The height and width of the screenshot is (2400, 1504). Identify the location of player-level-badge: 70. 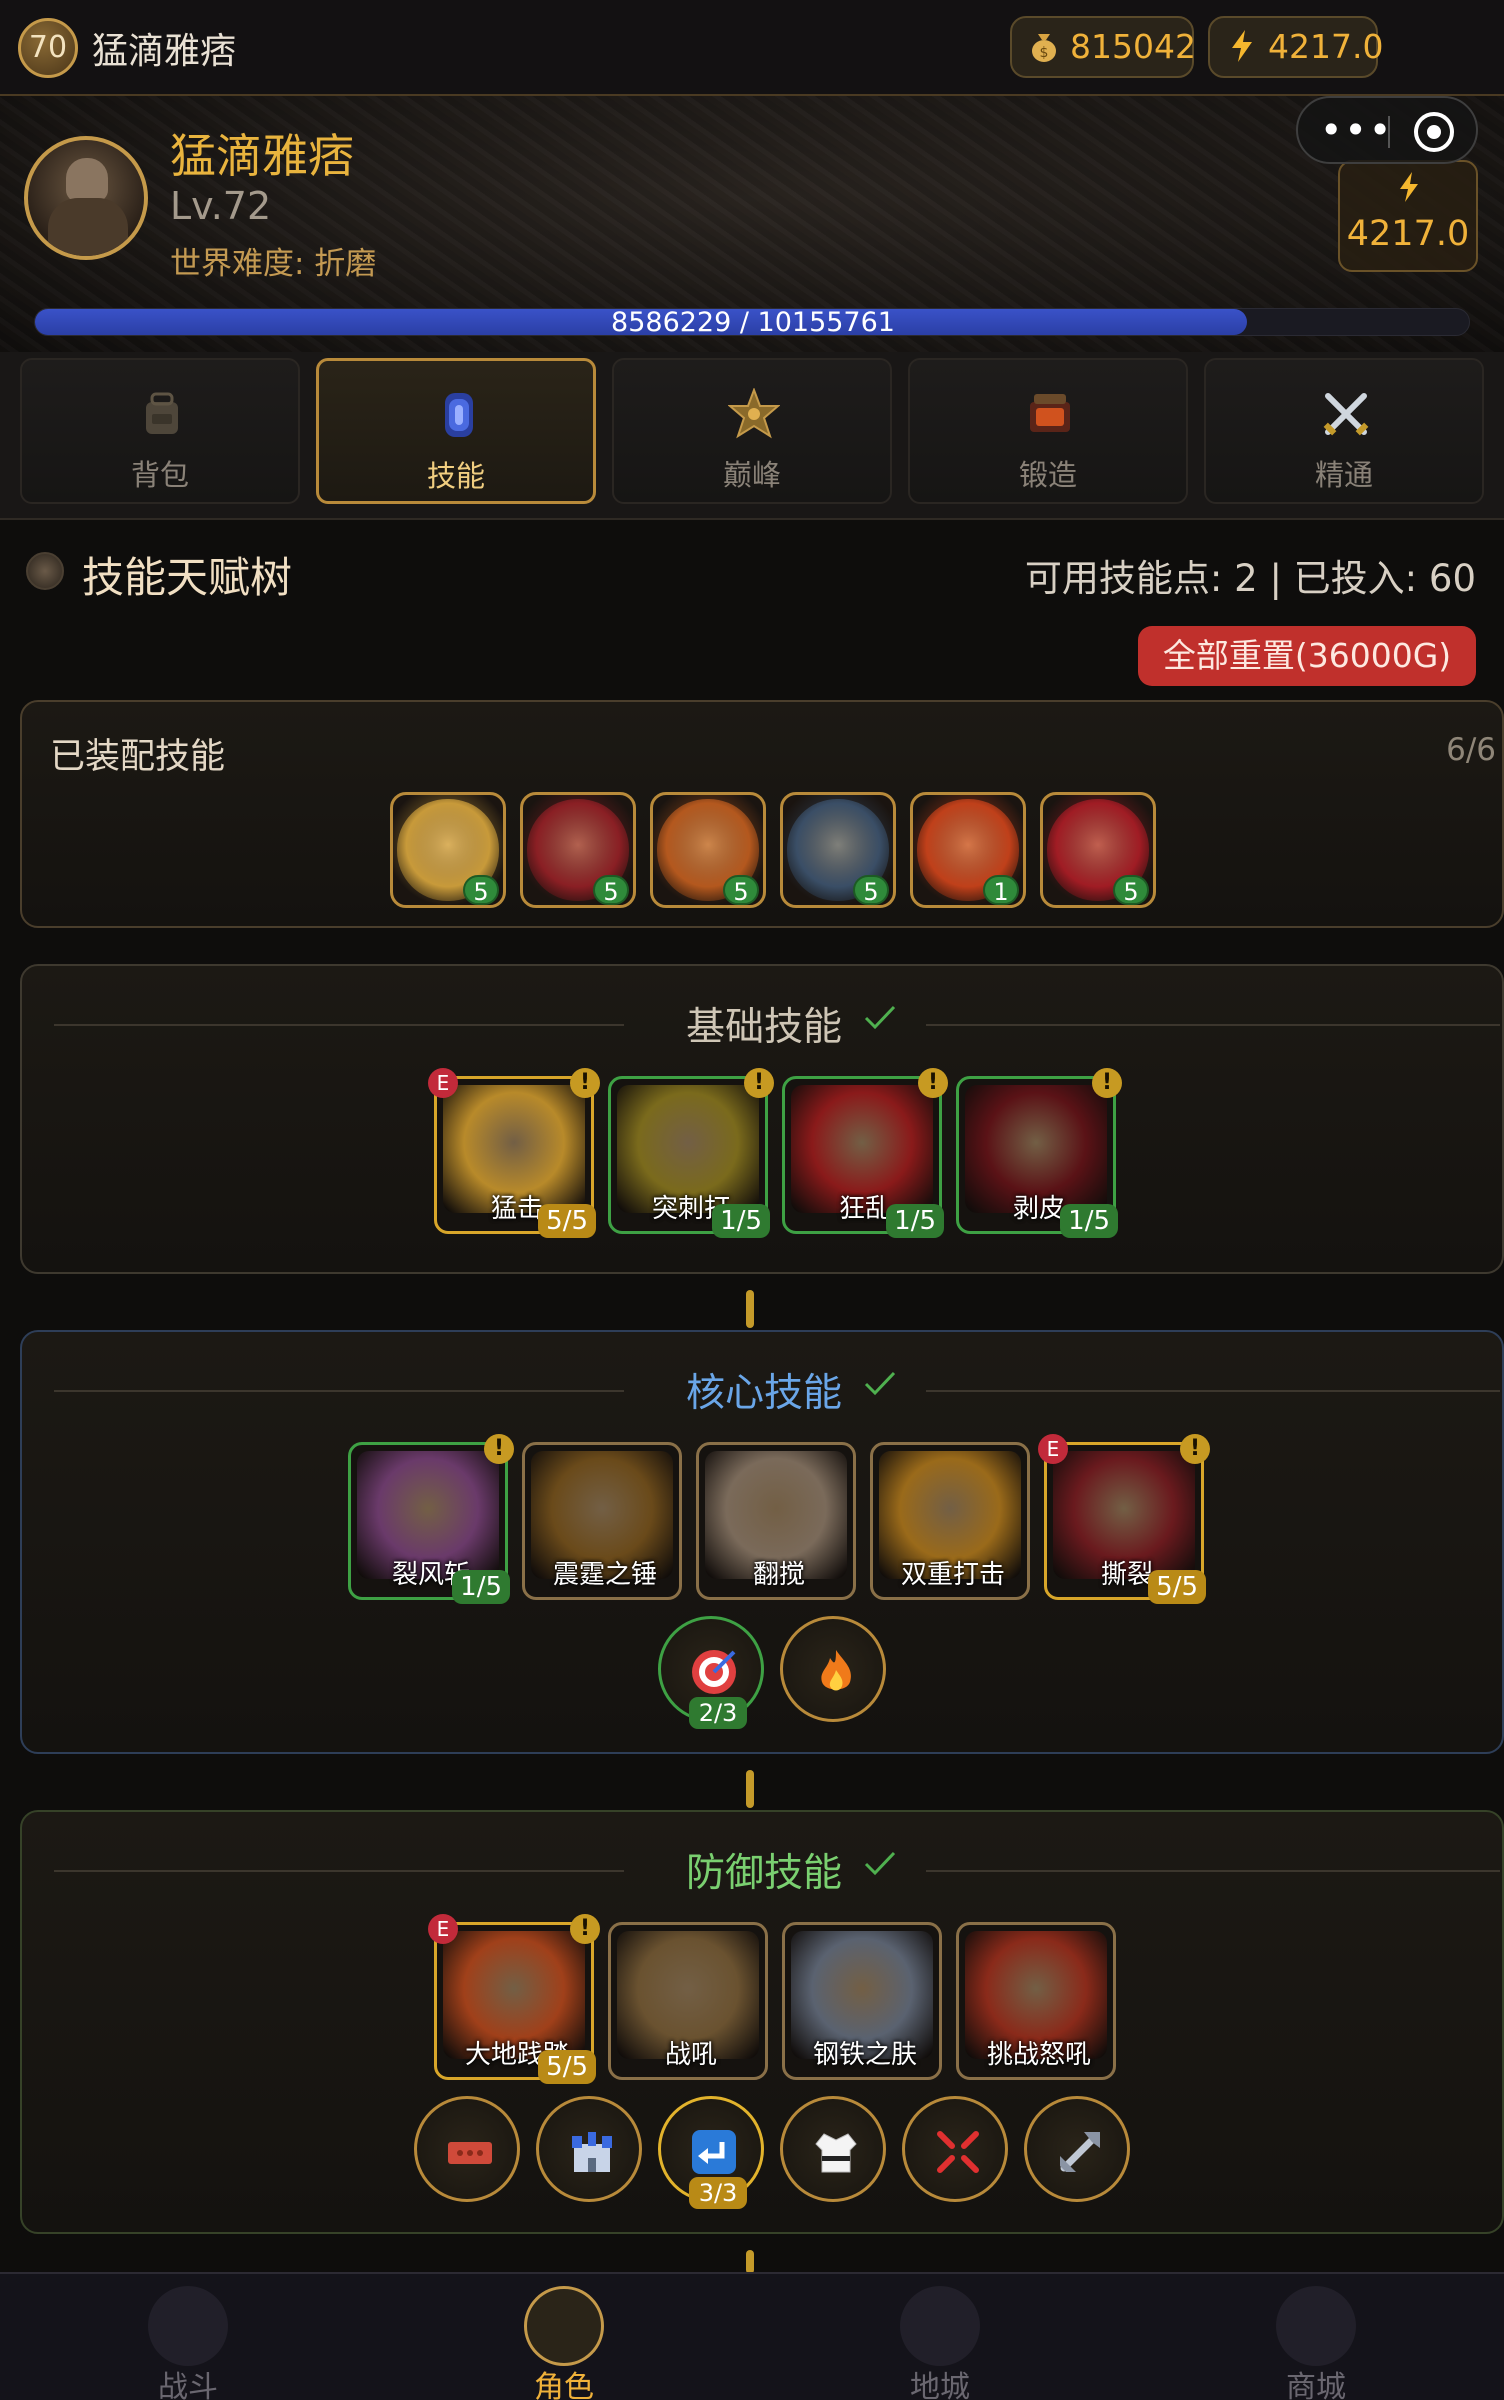
(48, 48).